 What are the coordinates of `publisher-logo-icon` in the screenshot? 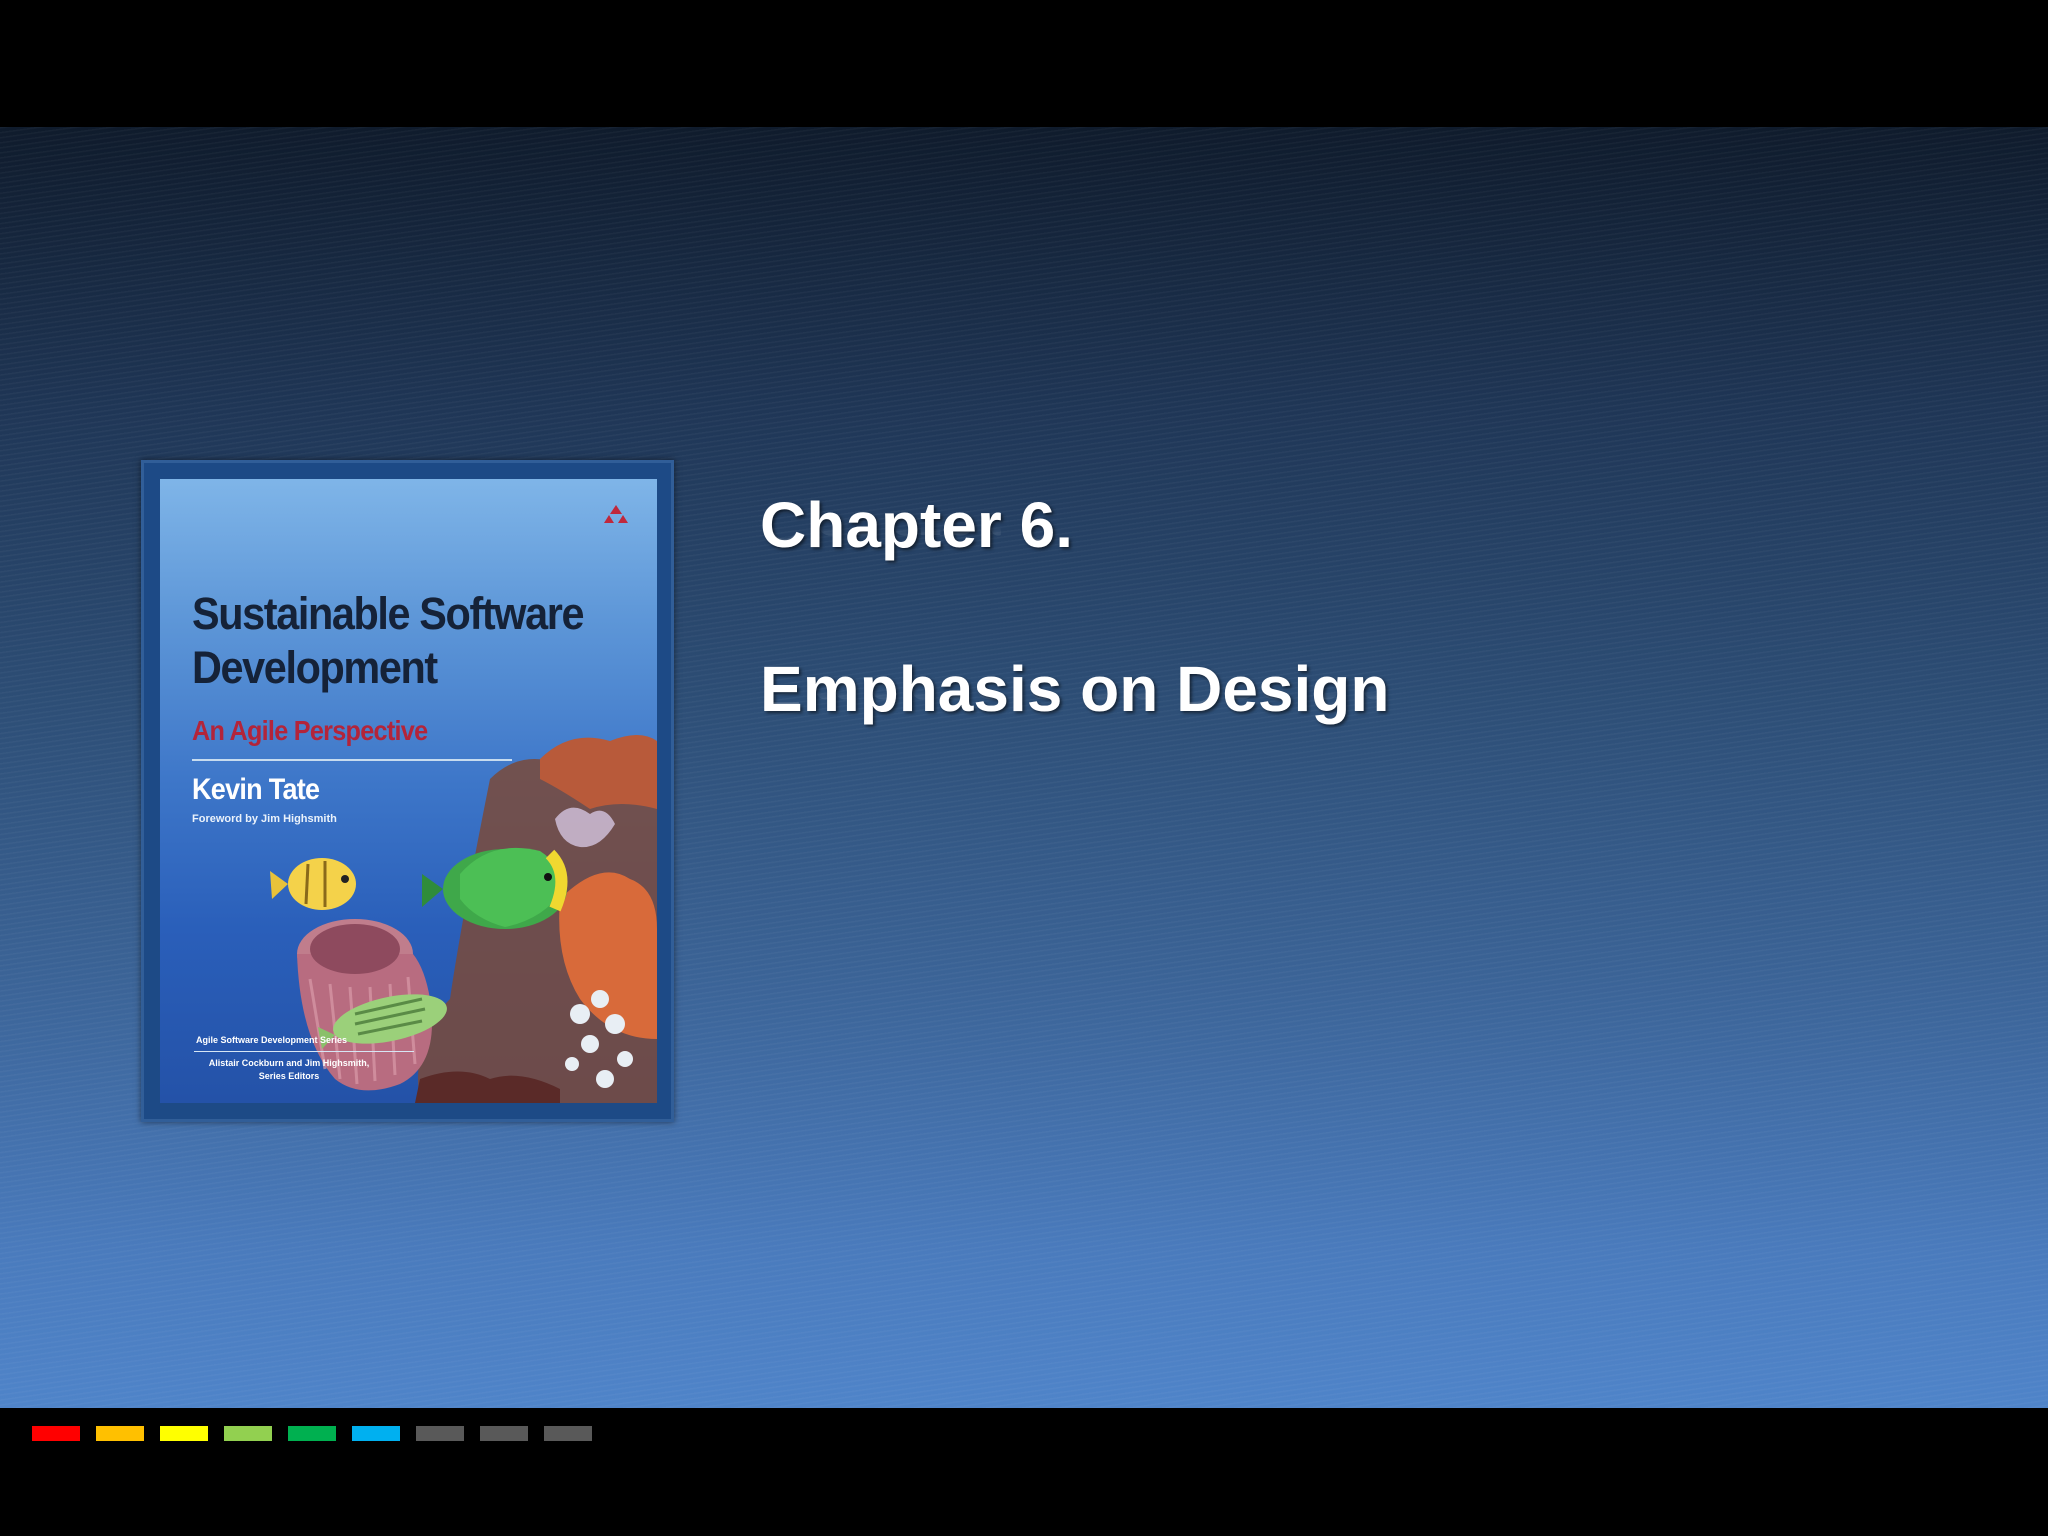 It's located at (616, 514).